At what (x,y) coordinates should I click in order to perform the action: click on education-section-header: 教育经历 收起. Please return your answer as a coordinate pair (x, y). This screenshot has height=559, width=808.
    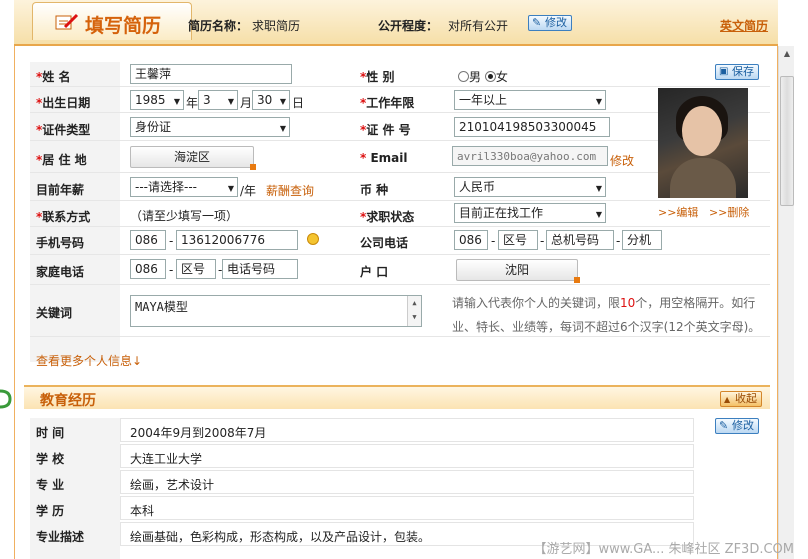
    Looking at the image, I should click on (397, 397).